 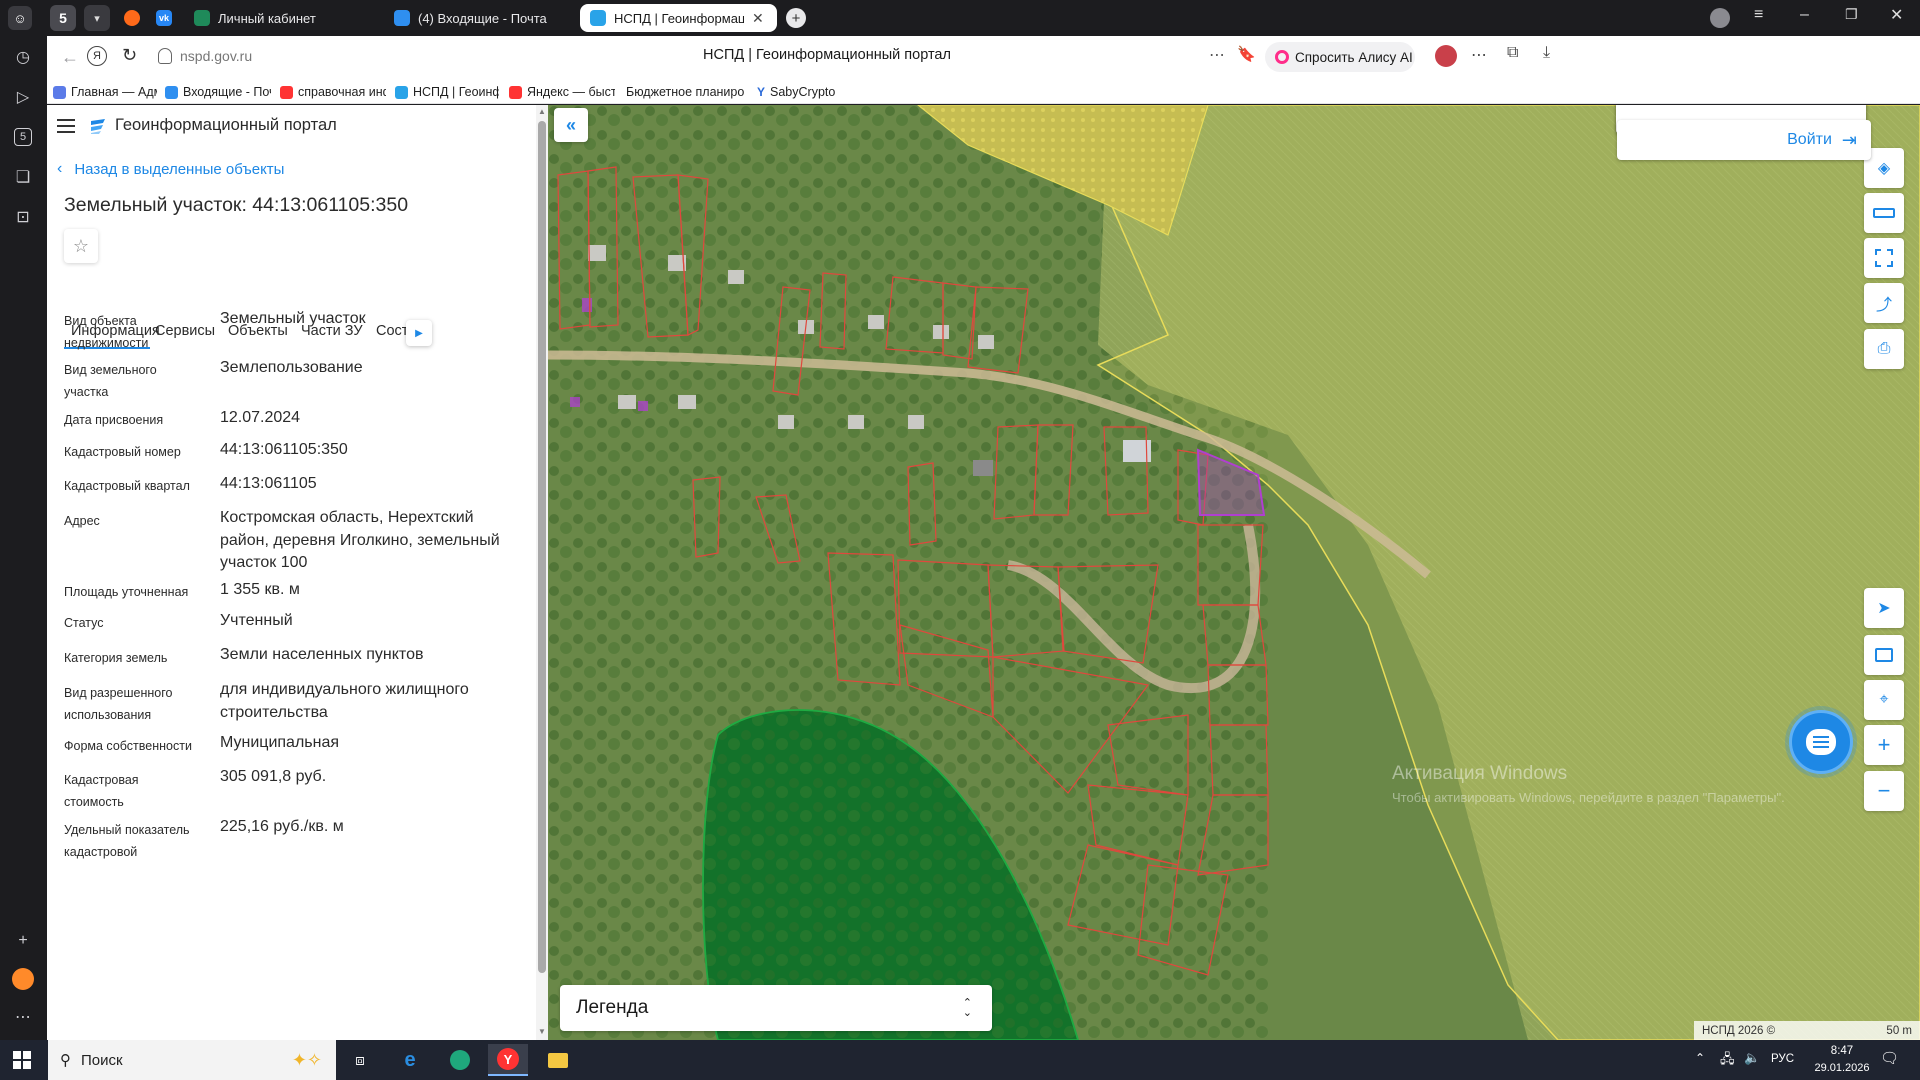 I want to click on yandex-icon: Я, so click(x=97, y=56).